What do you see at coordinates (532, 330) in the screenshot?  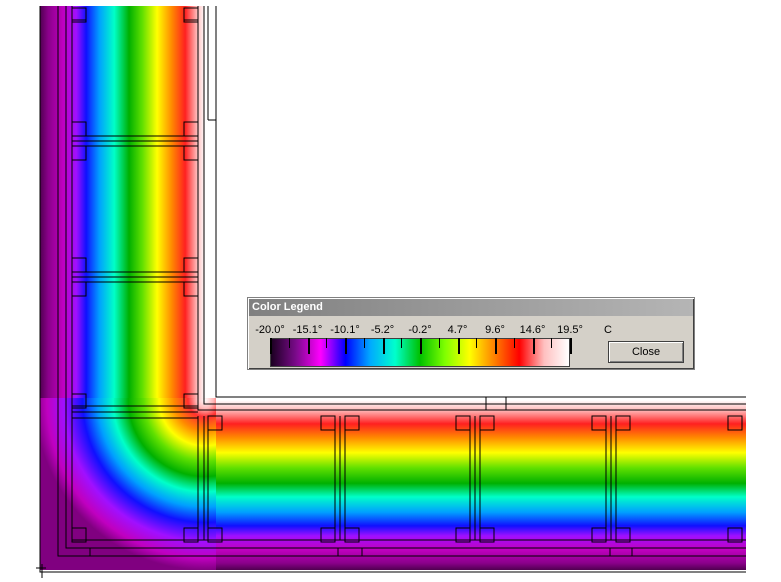 I see `legend-tick-label: 14.6°` at bounding box center [532, 330].